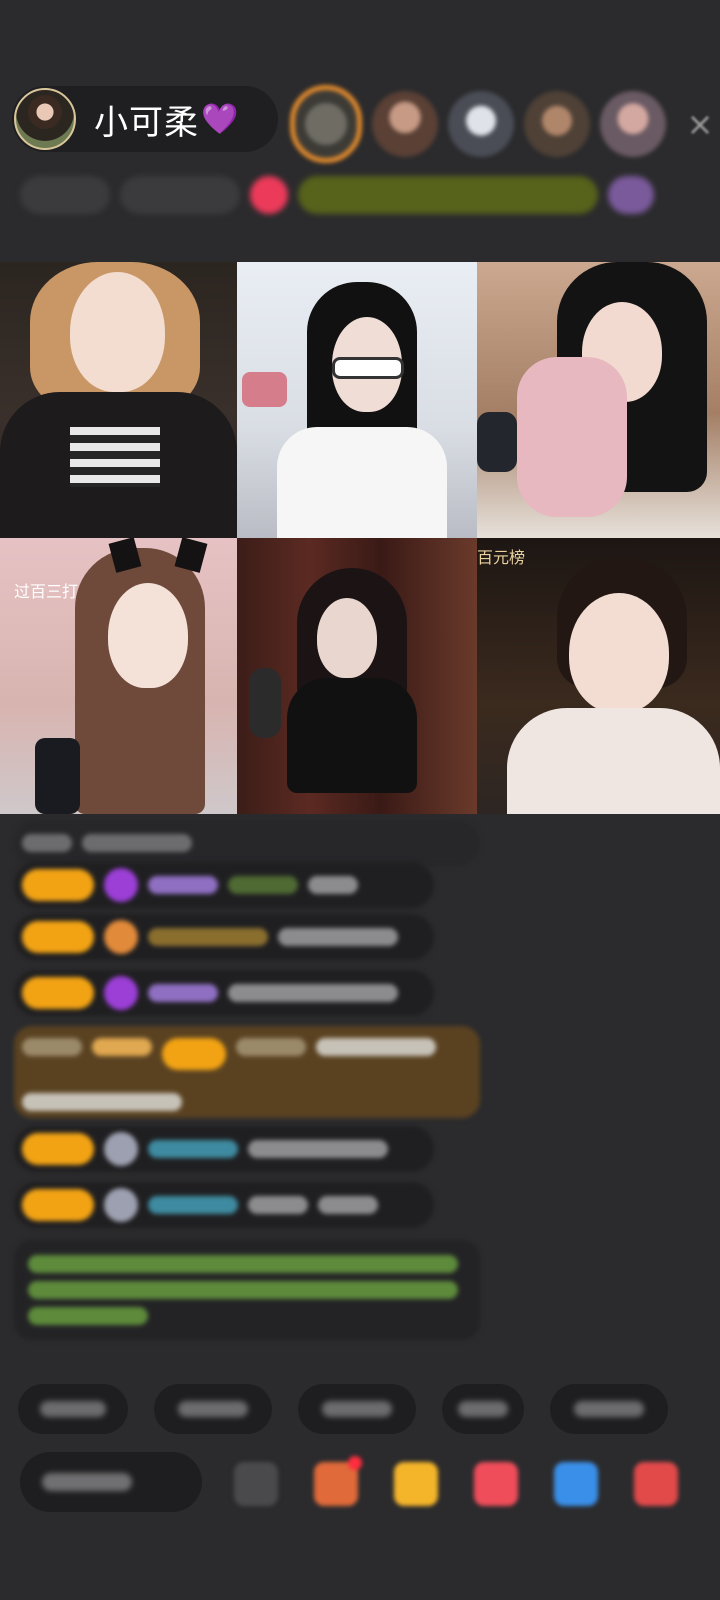 The width and height of the screenshot is (720, 1600). Describe the element at coordinates (247, 1290) in the screenshot. I see `system-notice` at that location.